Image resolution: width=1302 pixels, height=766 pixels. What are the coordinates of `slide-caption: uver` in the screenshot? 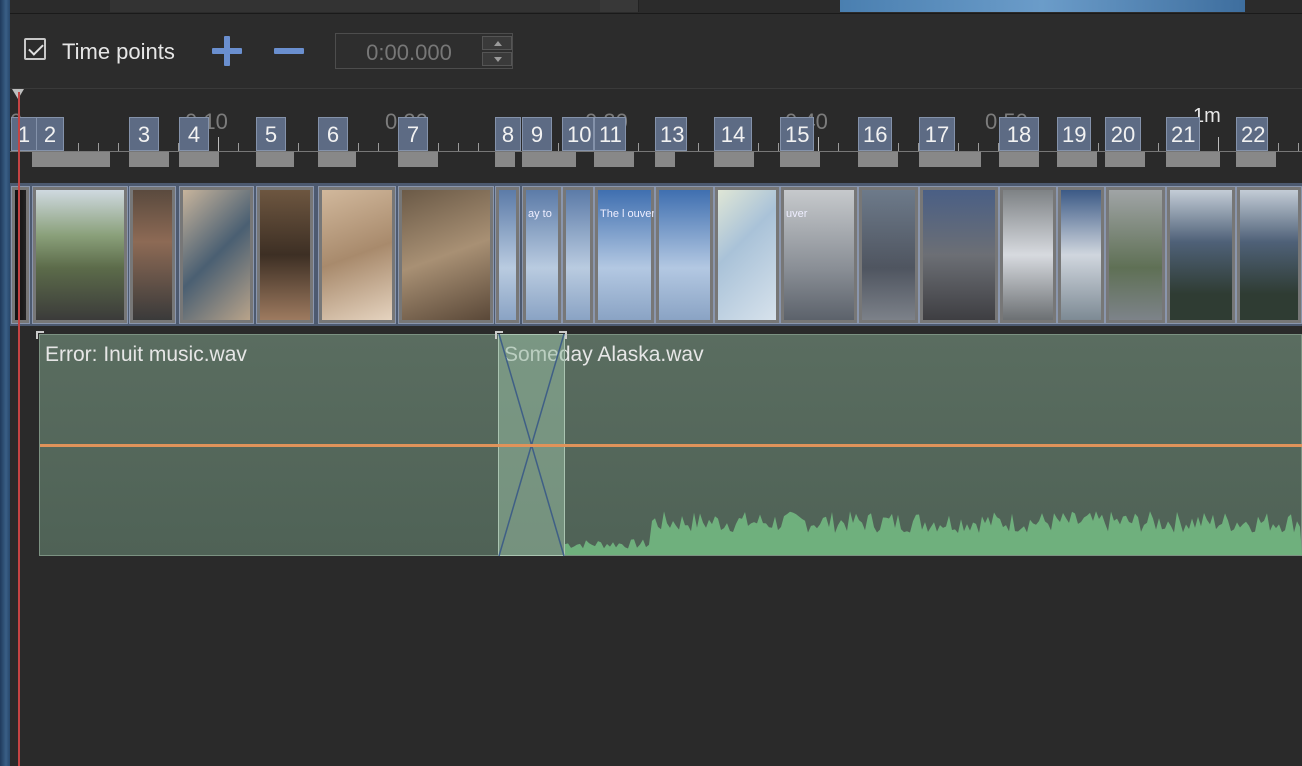 It's located at (797, 214).